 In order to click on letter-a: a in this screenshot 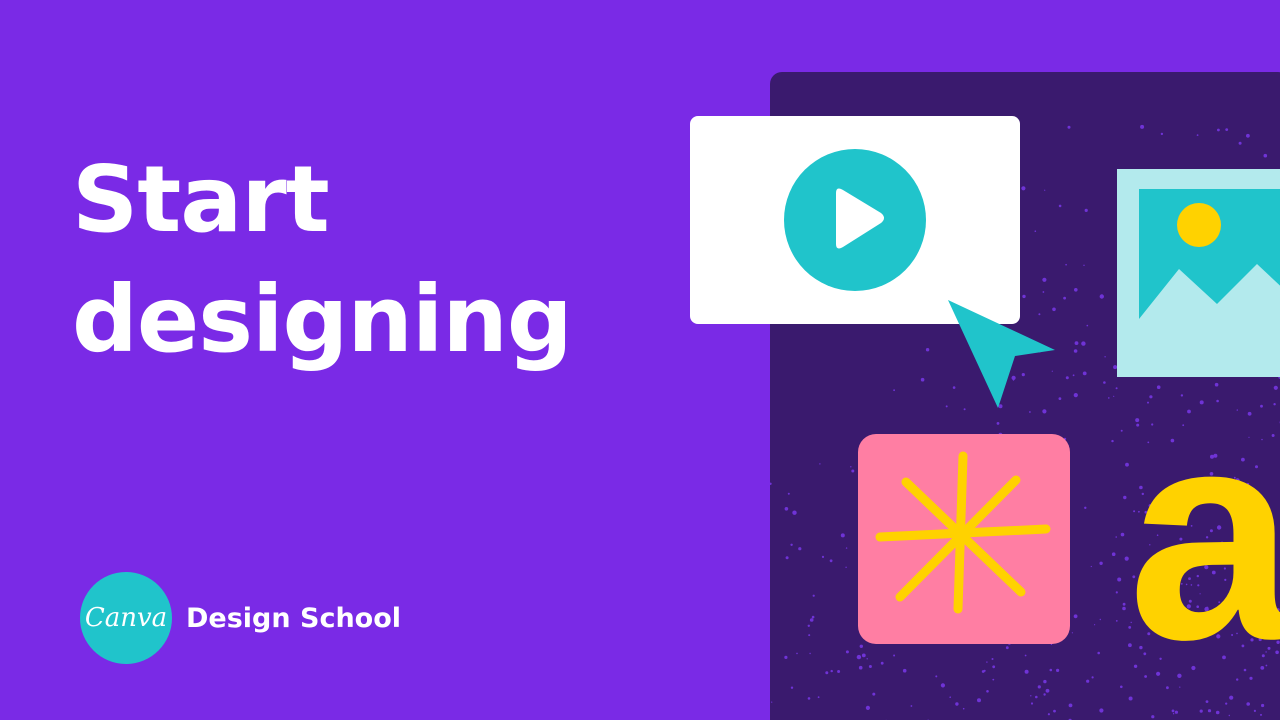, I will do `click(1204, 534)`.